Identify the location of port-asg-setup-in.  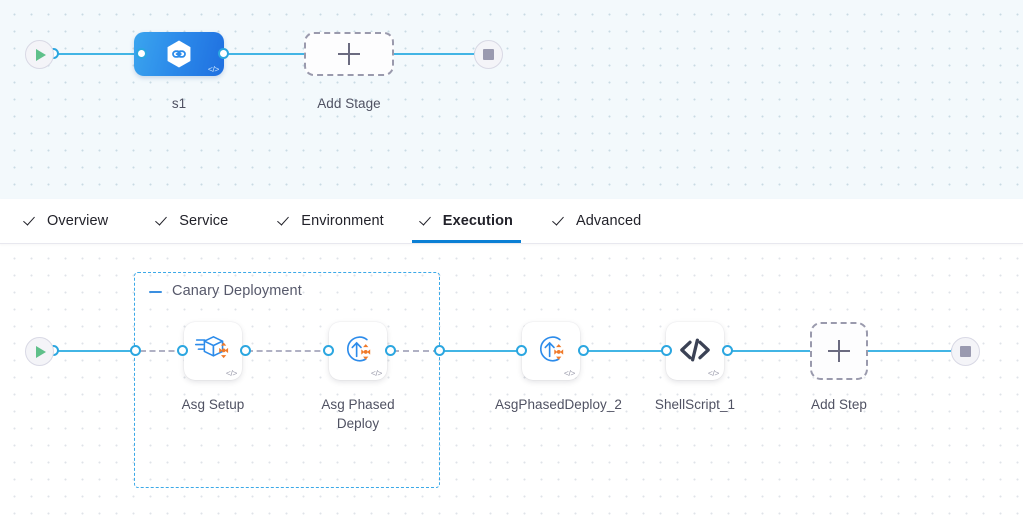
(182, 350).